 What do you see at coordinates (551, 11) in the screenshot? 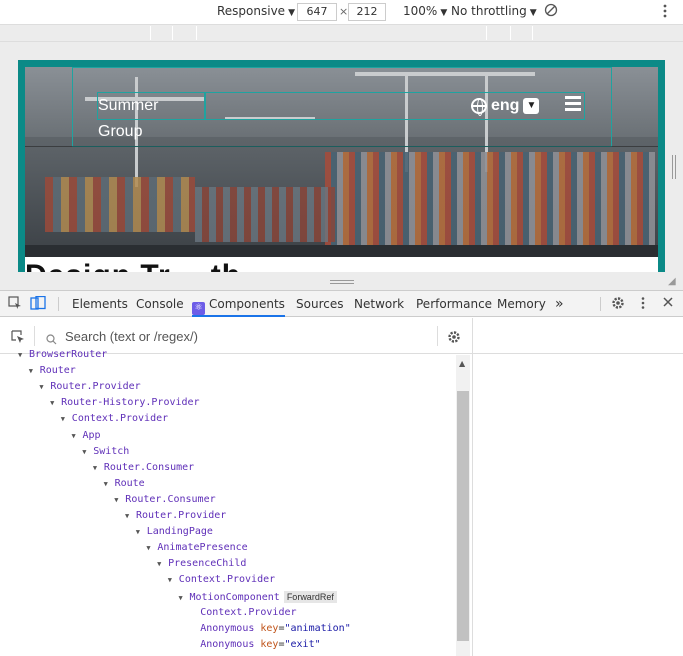
I see `rotate-icon` at bounding box center [551, 11].